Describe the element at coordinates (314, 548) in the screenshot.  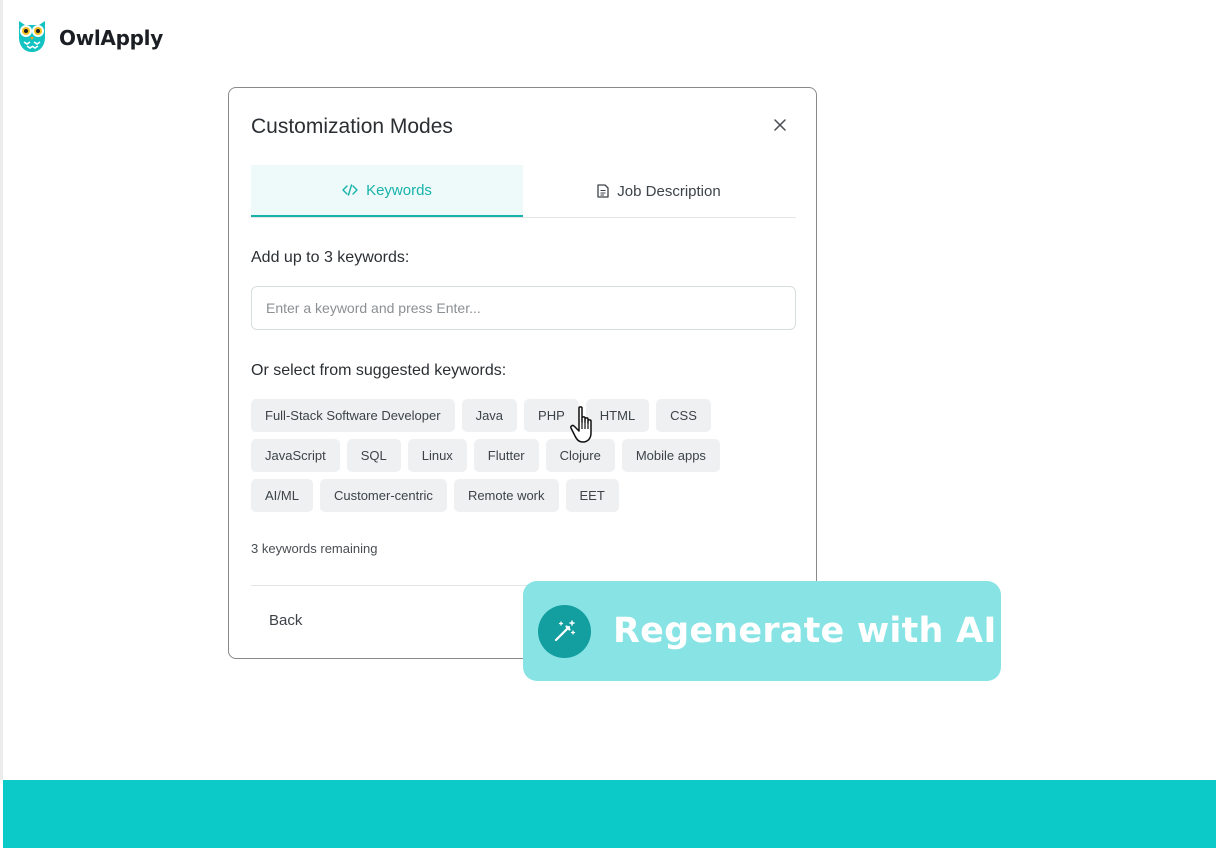
I see `keywords-remaining-text: 3 keywords remaining` at that location.